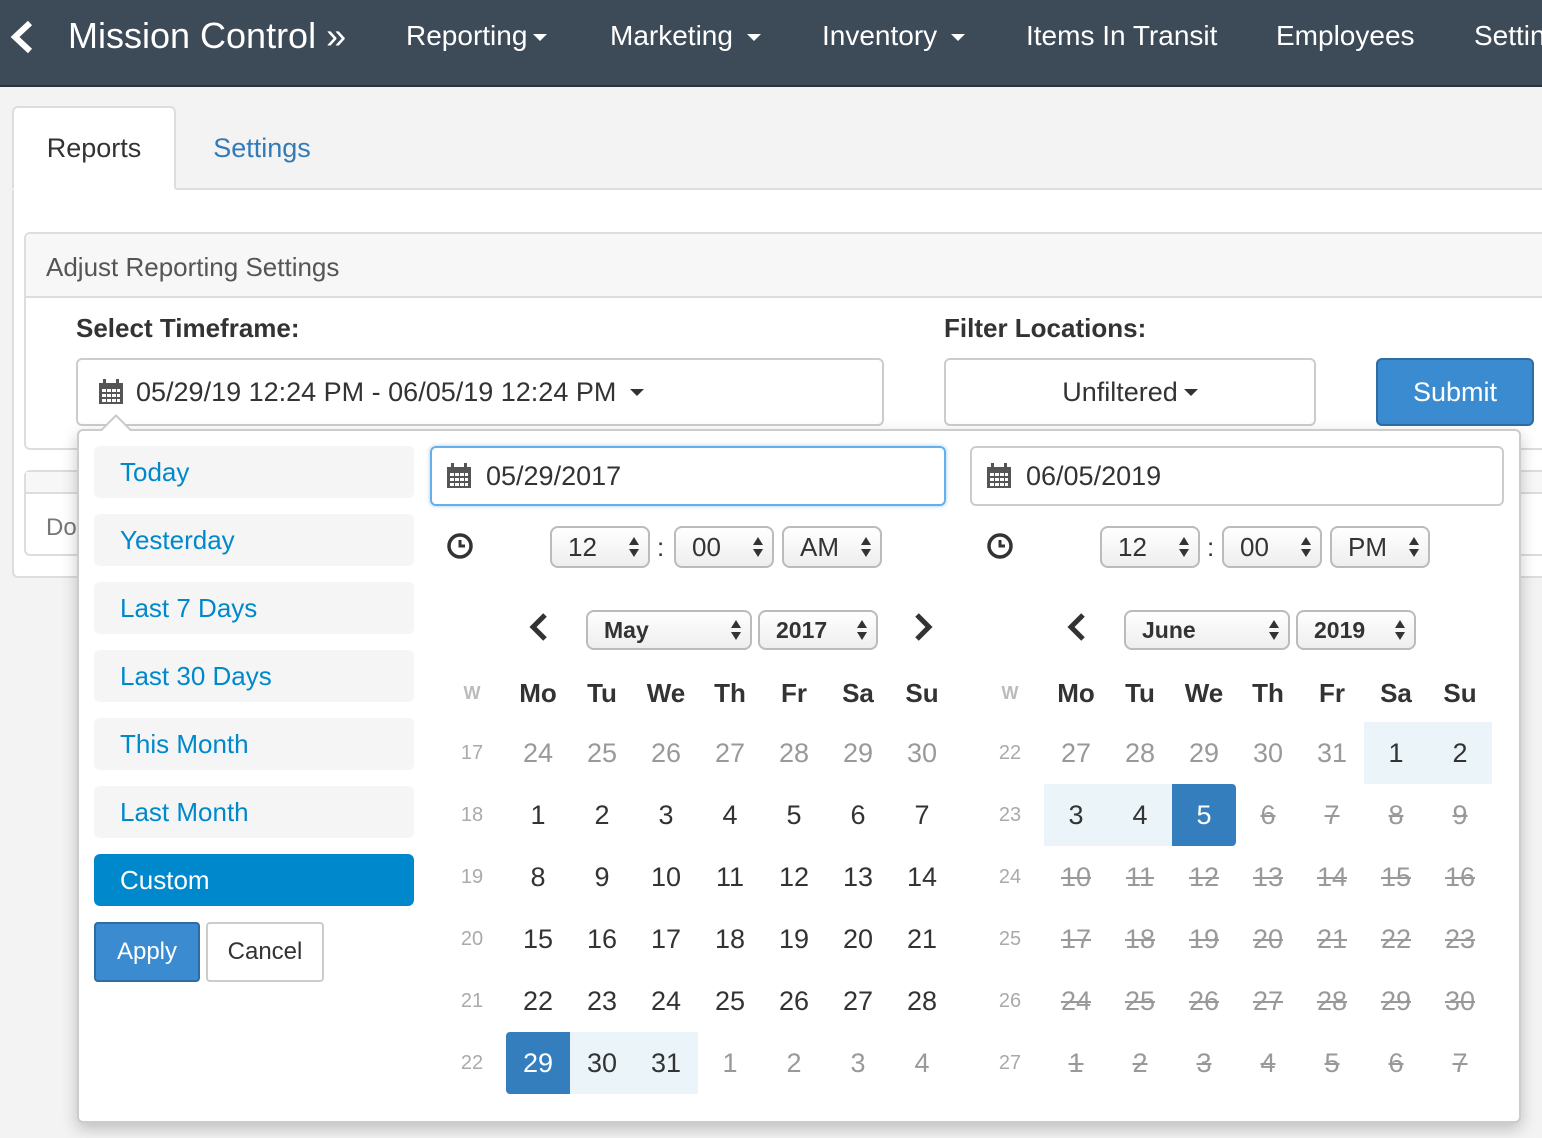 Image resolution: width=1542 pixels, height=1138 pixels. What do you see at coordinates (858, 815) in the screenshot?
I see `start-day-cell: 6` at bounding box center [858, 815].